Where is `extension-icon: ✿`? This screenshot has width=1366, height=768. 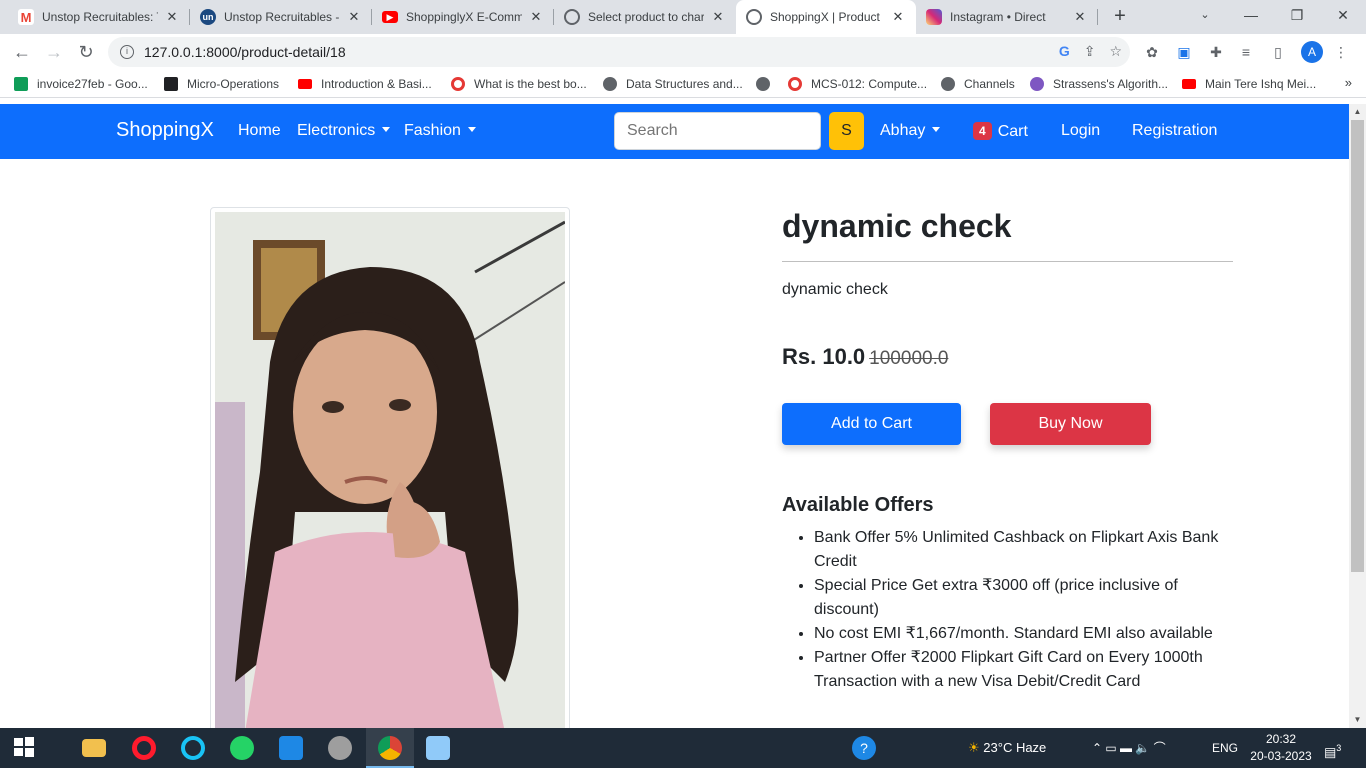 extension-icon: ✿ is located at coordinates (1152, 52).